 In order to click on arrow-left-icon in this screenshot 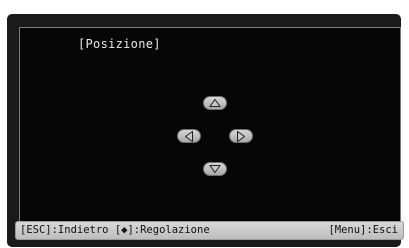, I will do `click(189, 136)`.